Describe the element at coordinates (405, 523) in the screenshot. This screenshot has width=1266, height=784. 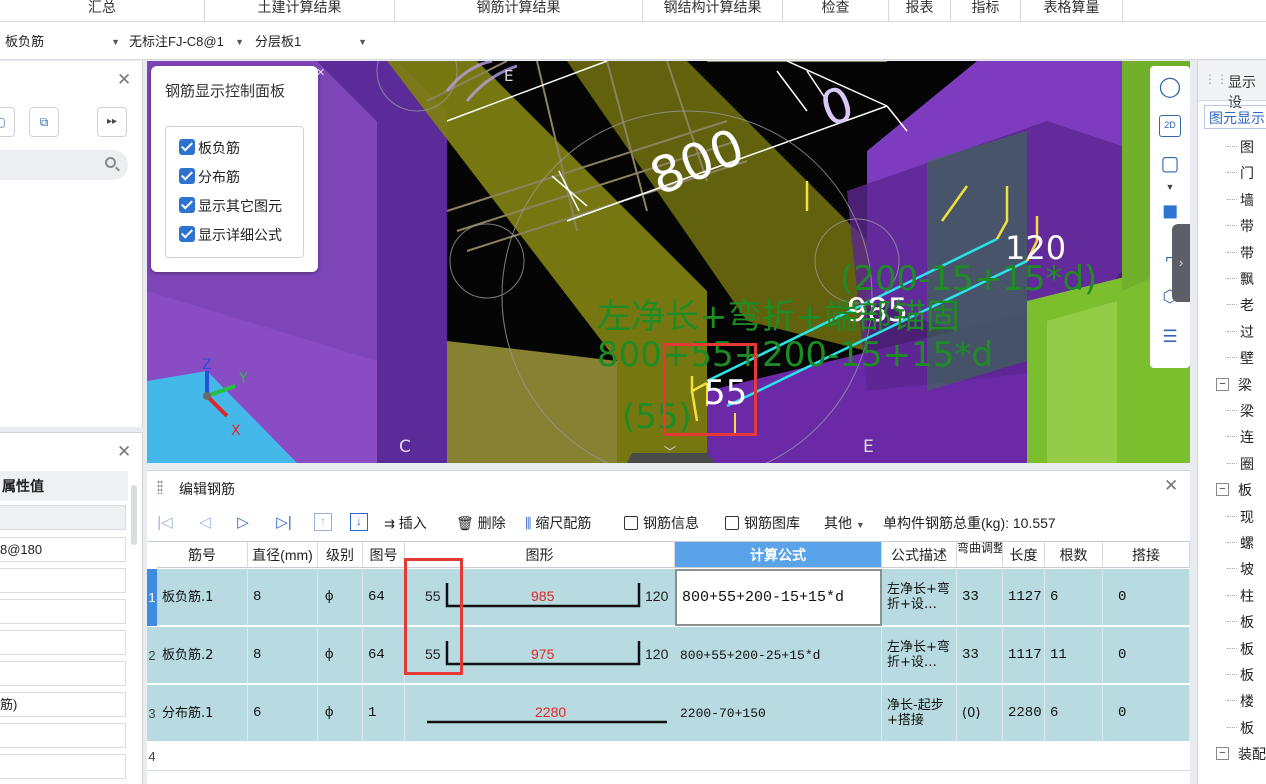
I see `insert-button: ⇉ 插入` at that location.